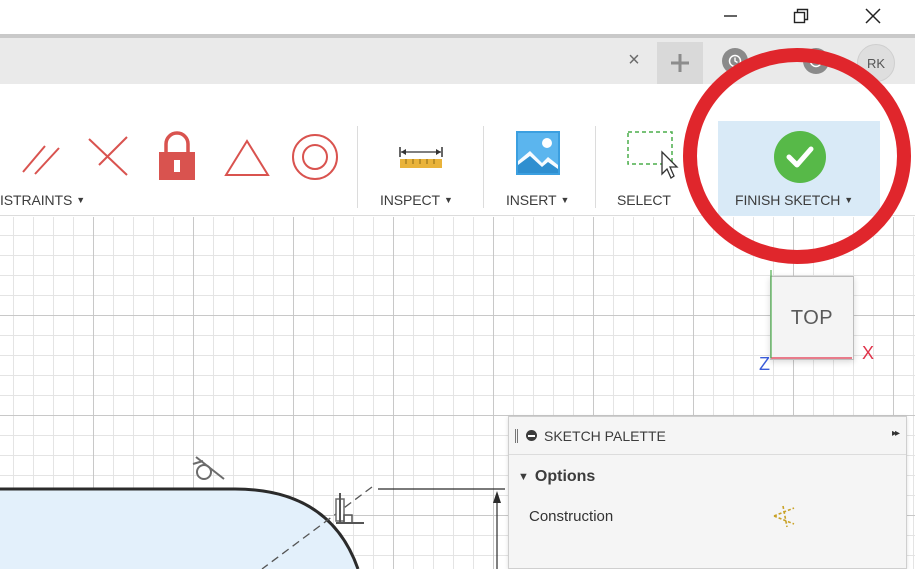  I want to click on finish-sketch-check-icon, so click(800, 157).